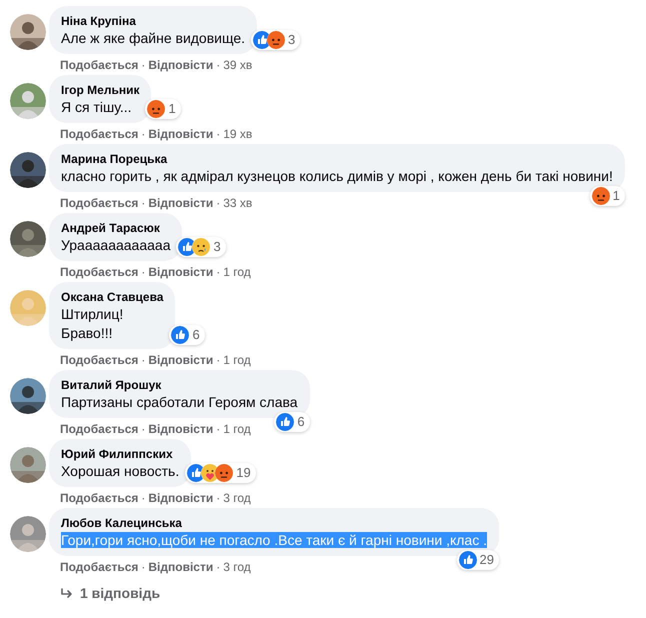 This screenshot has height=618, width=646. What do you see at coordinates (110, 593) in the screenshot?
I see `replies-link: 1 відповідь` at bounding box center [110, 593].